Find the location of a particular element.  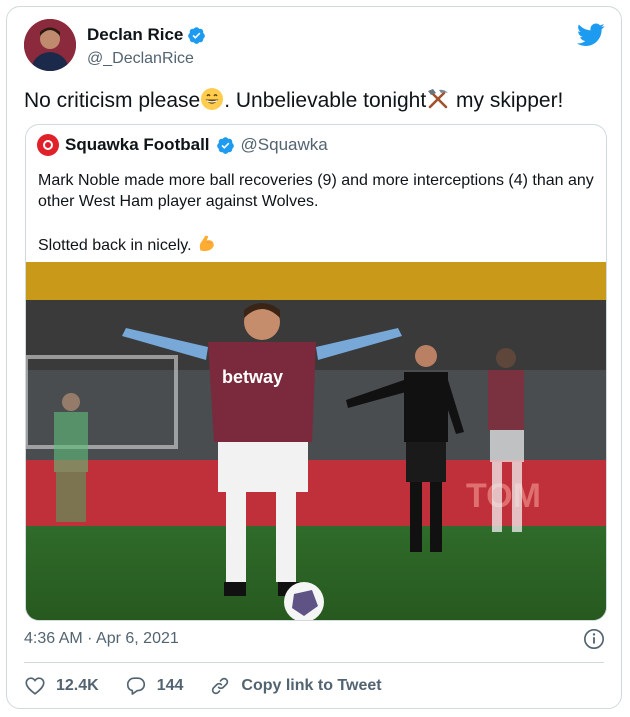

copy-link-label: Copy link to Tweet is located at coordinates (311, 685).